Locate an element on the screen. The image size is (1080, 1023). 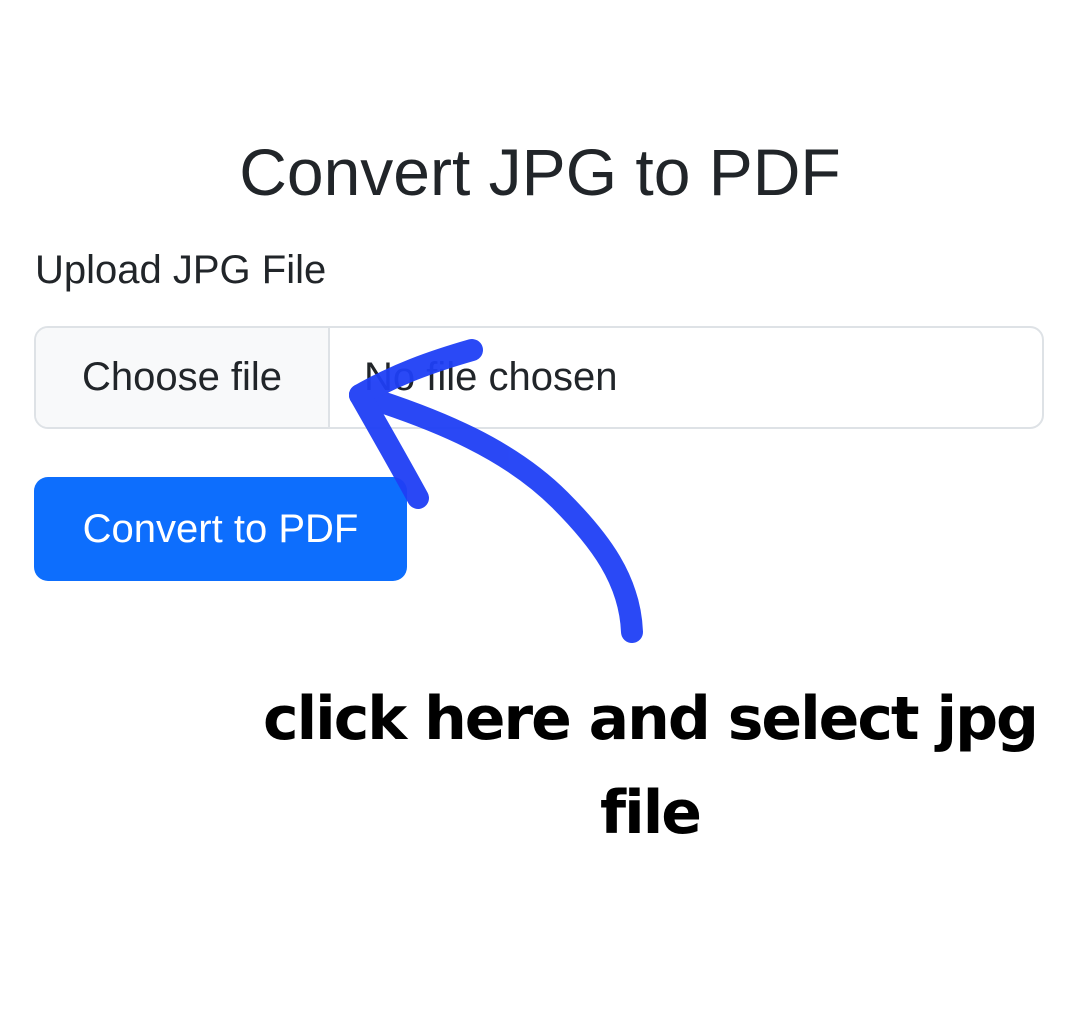
convert-to-pdf-button: Convert to PDF is located at coordinates (220, 529).